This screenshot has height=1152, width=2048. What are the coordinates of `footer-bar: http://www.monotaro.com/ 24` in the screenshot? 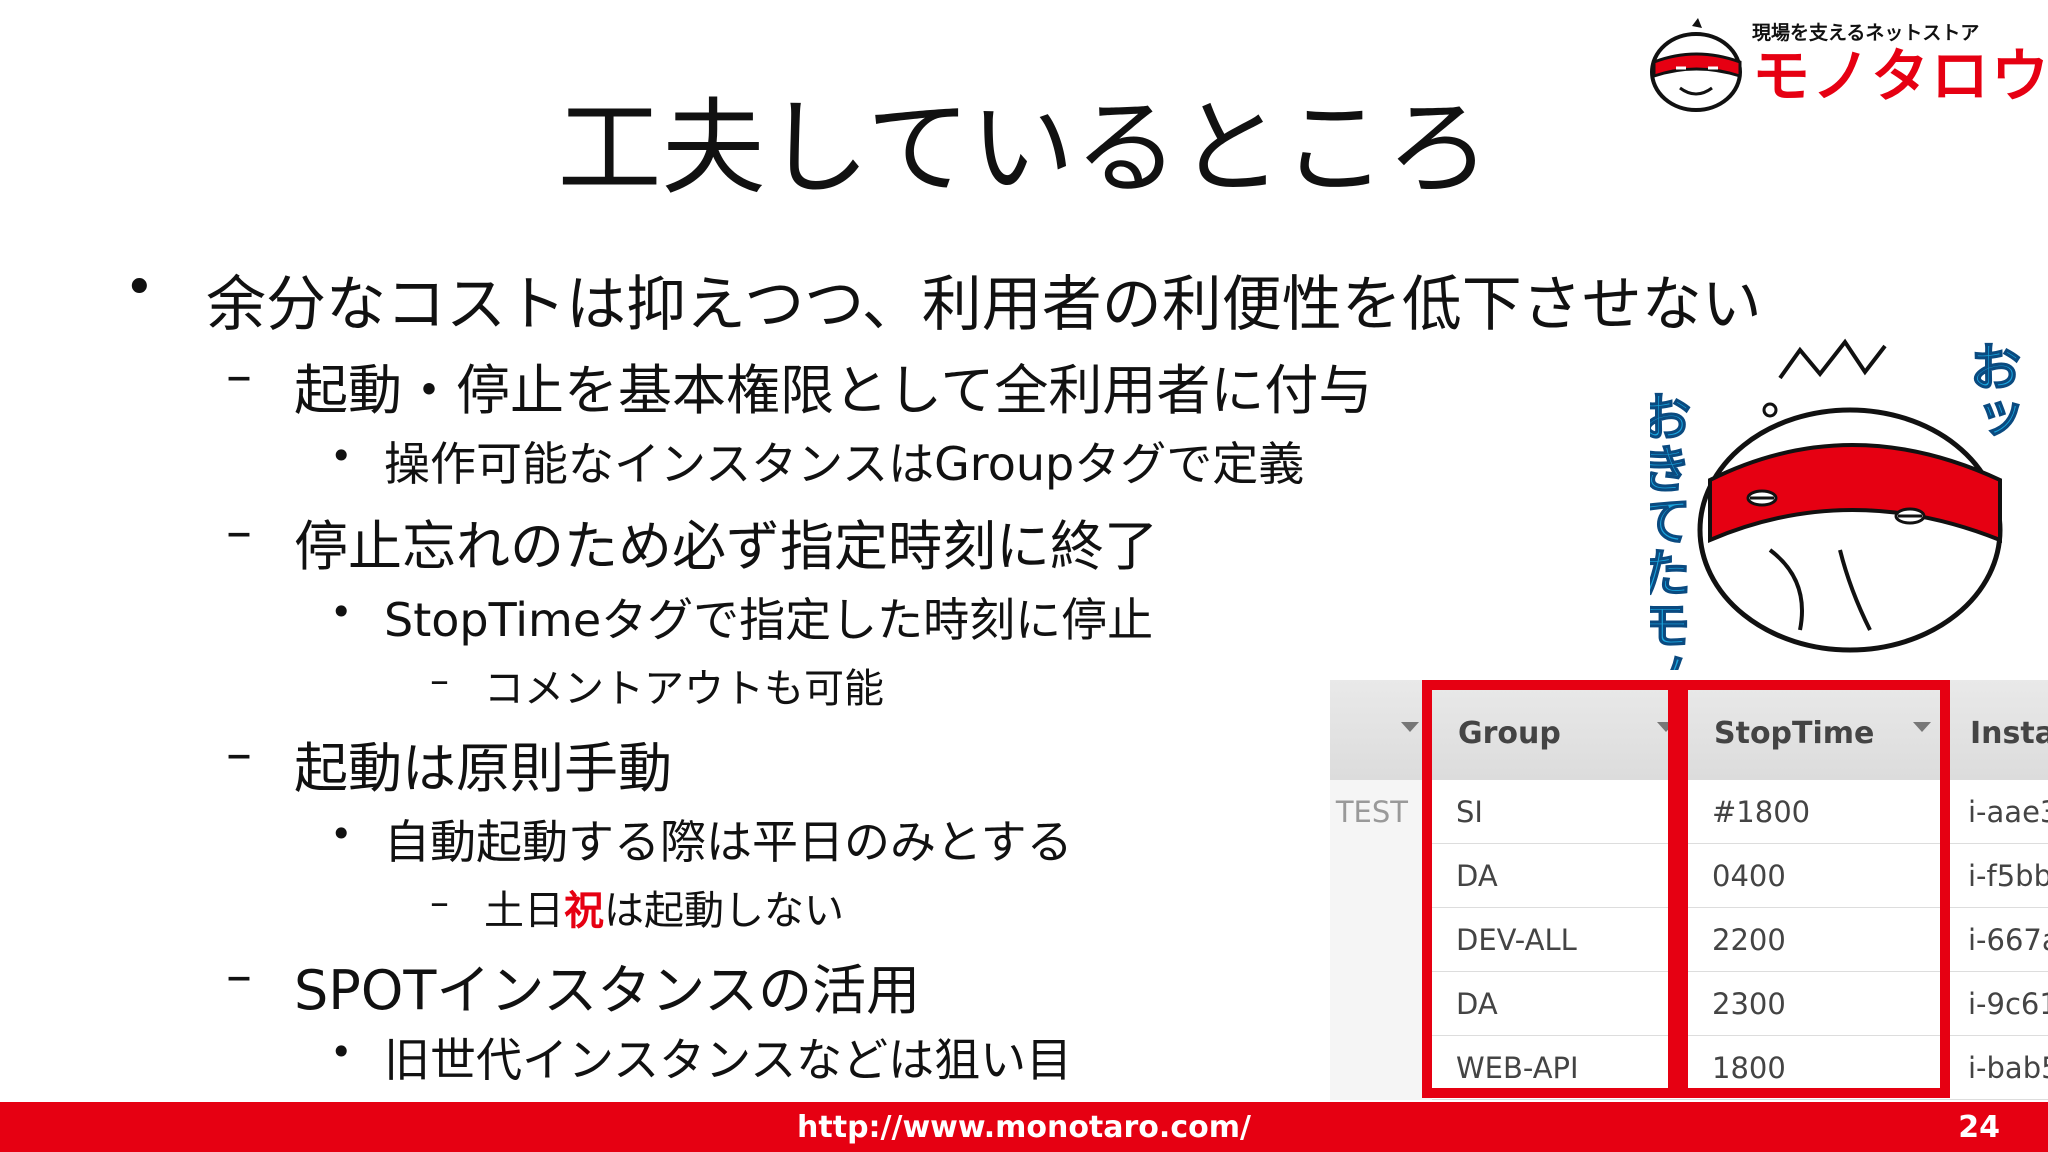 It's located at (1024, 1127).